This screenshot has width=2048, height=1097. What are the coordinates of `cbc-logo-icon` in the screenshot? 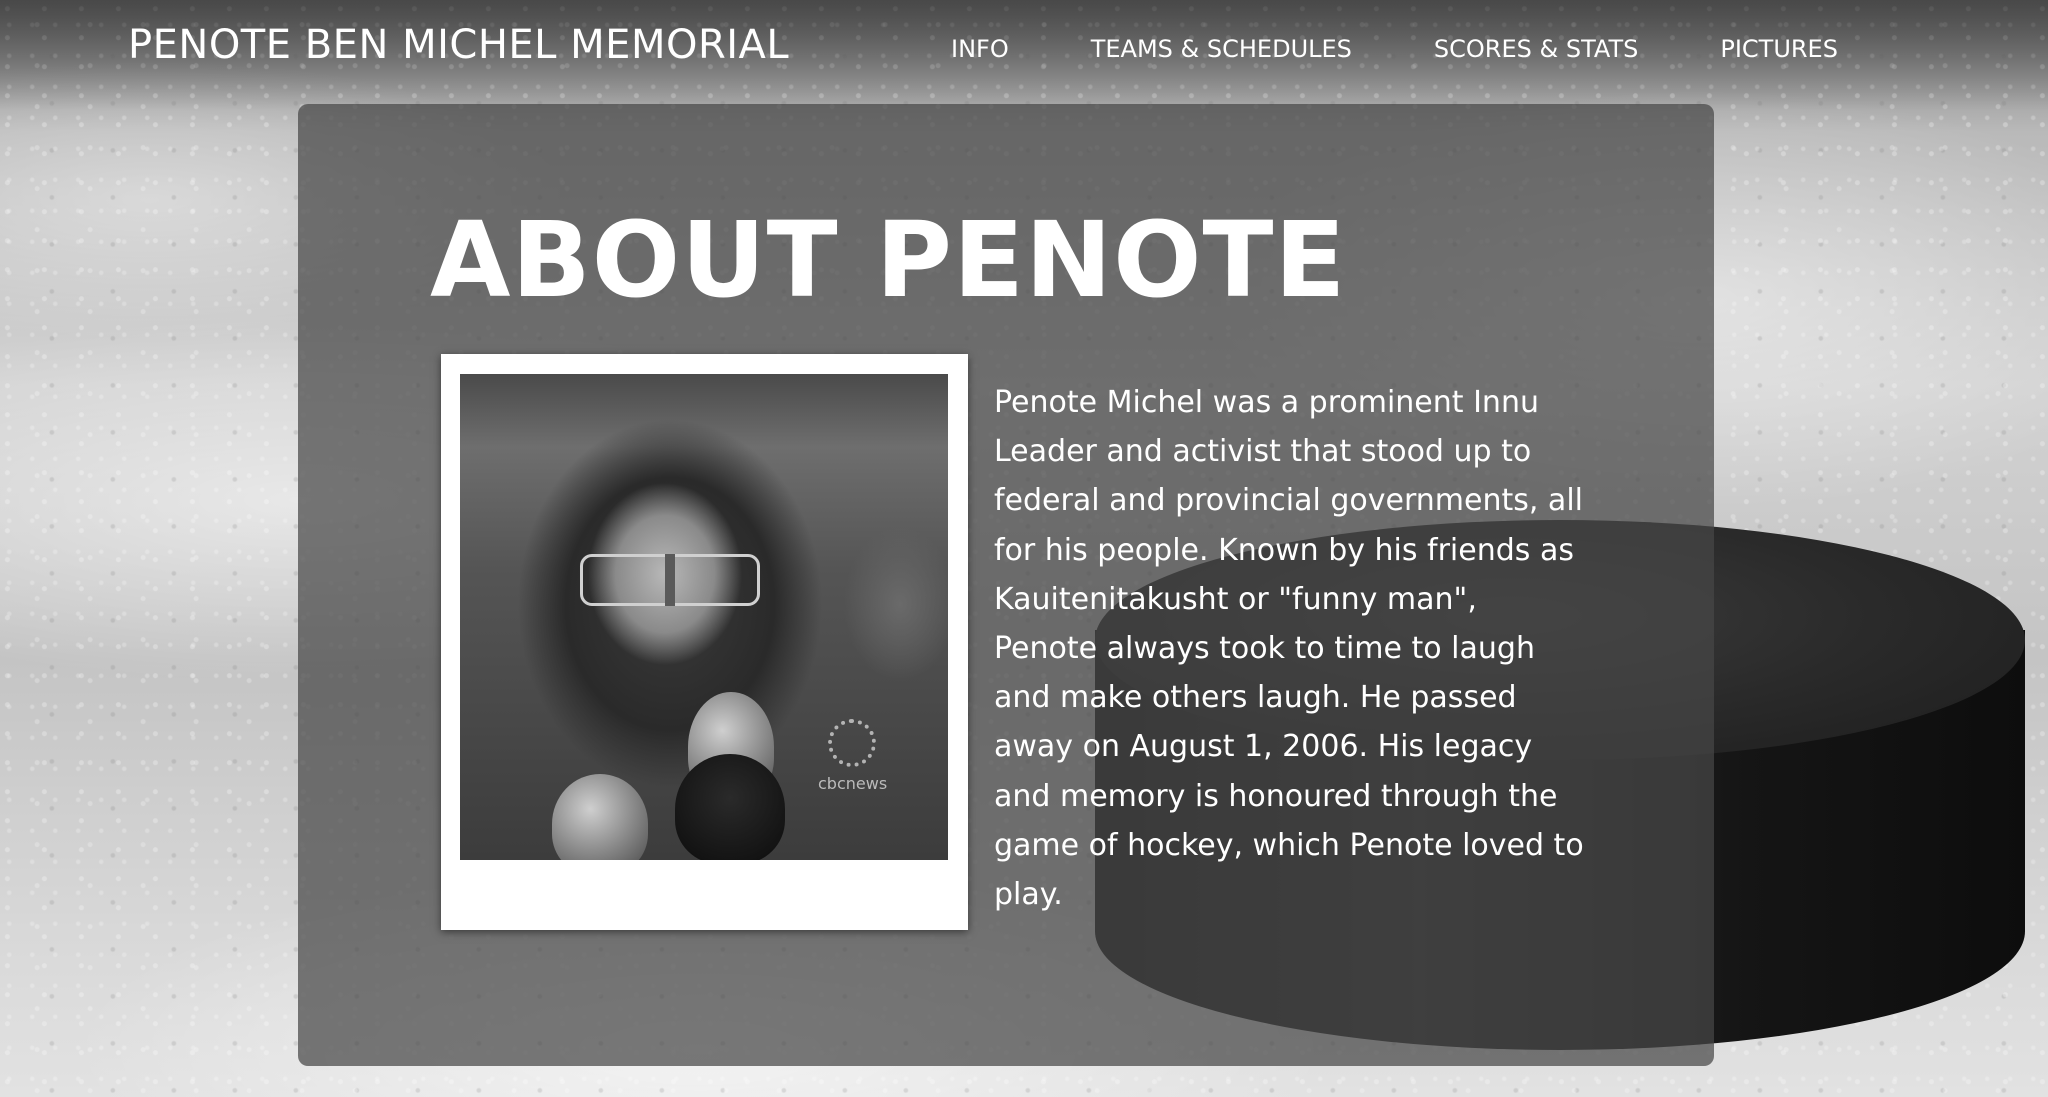 It's located at (852, 743).